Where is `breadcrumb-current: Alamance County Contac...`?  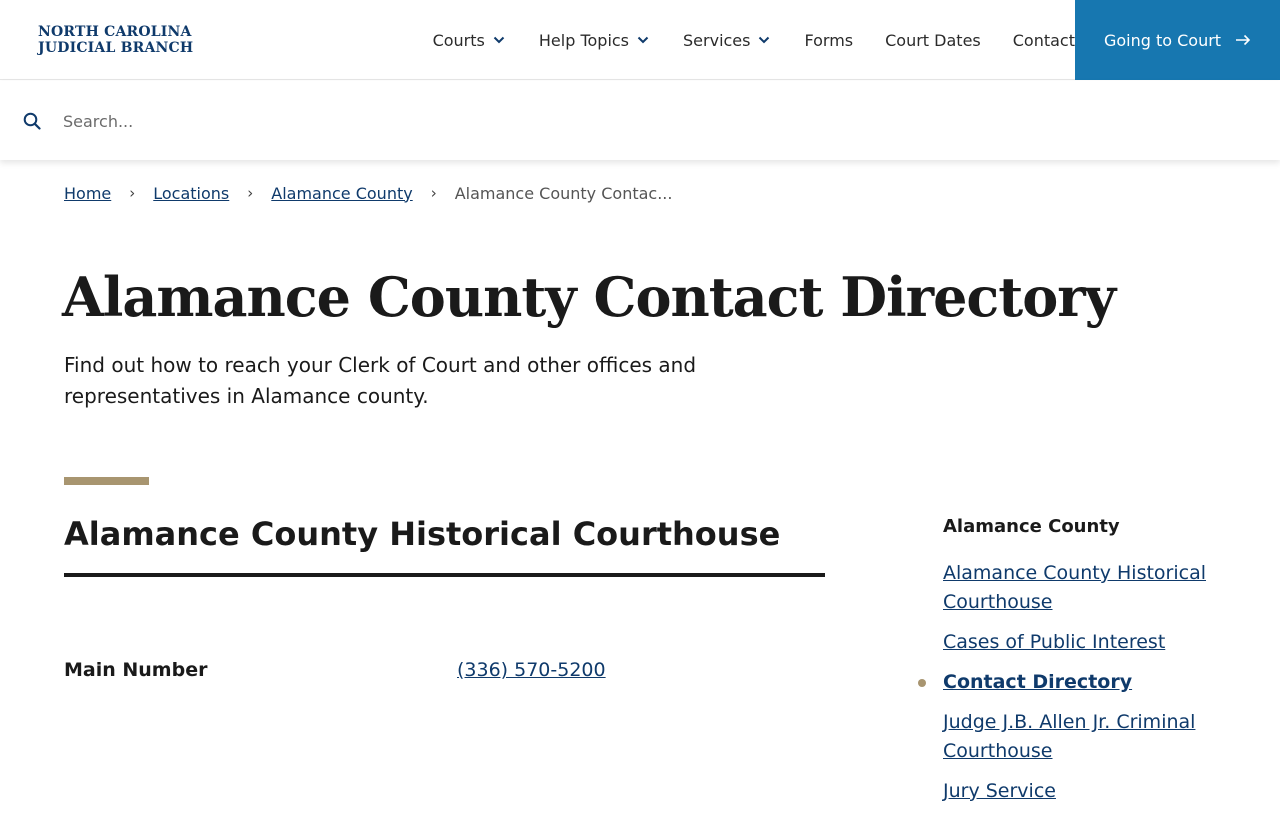 breadcrumb-current: Alamance County Contac... is located at coordinates (563, 193).